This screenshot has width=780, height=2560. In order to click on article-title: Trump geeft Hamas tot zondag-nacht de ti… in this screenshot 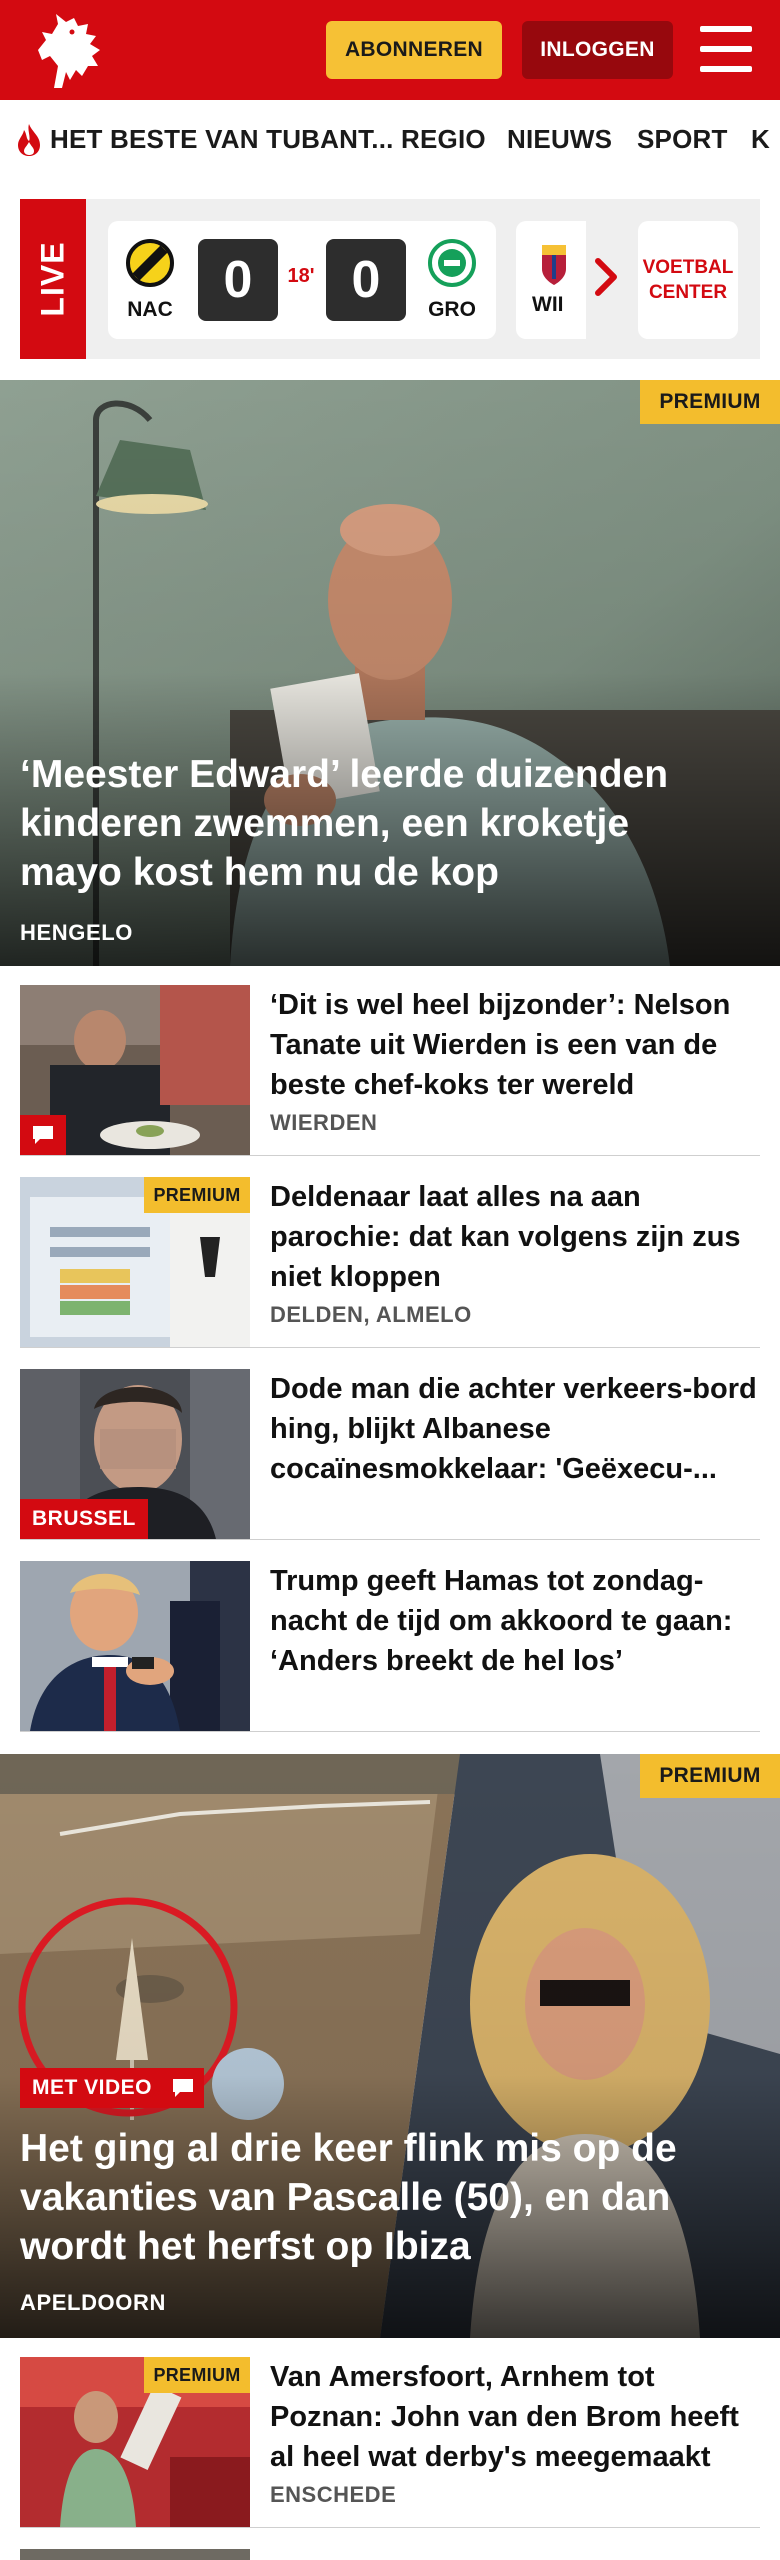, I will do `click(515, 1621)`.